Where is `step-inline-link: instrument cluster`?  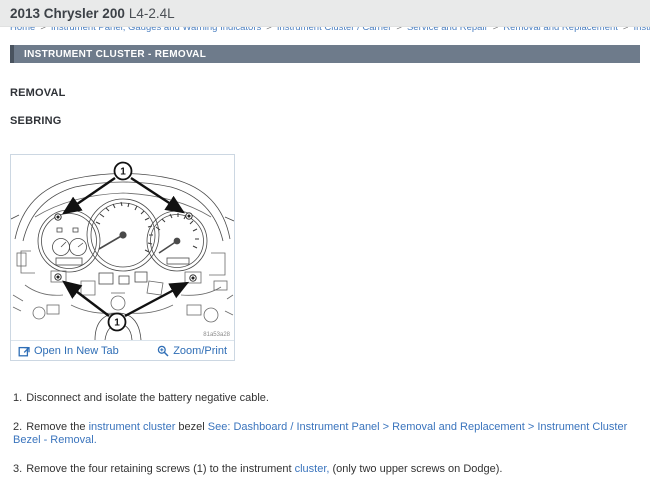 step-inline-link: instrument cluster is located at coordinates (132, 427).